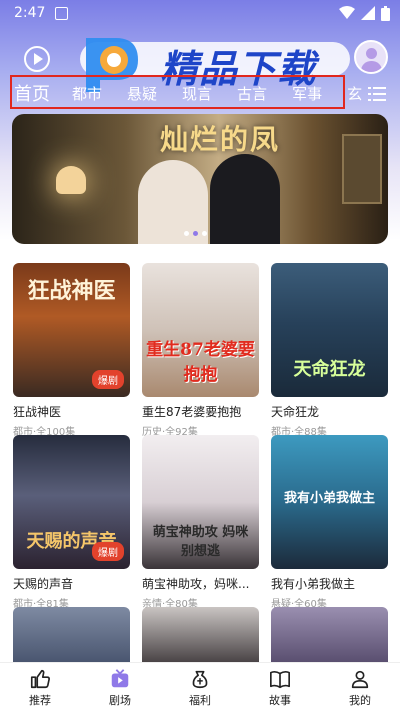 Image resolution: width=400 pixels, height=712 pixels. What do you see at coordinates (197, 93) in the screenshot?
I see `tab-modern-romance: 现言` at bounding box center [197, 93].